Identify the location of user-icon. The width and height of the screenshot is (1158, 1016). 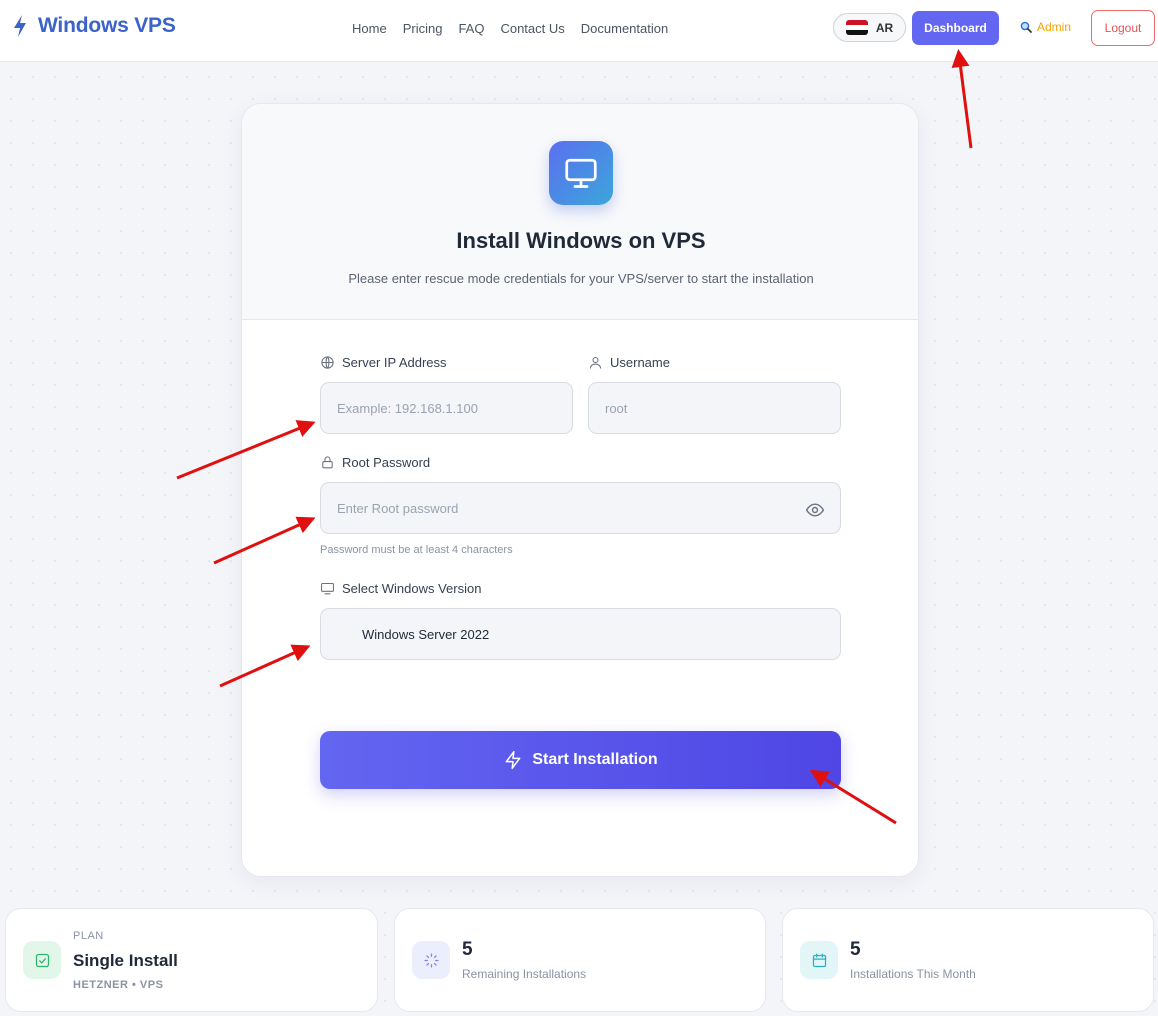
(595, 362).